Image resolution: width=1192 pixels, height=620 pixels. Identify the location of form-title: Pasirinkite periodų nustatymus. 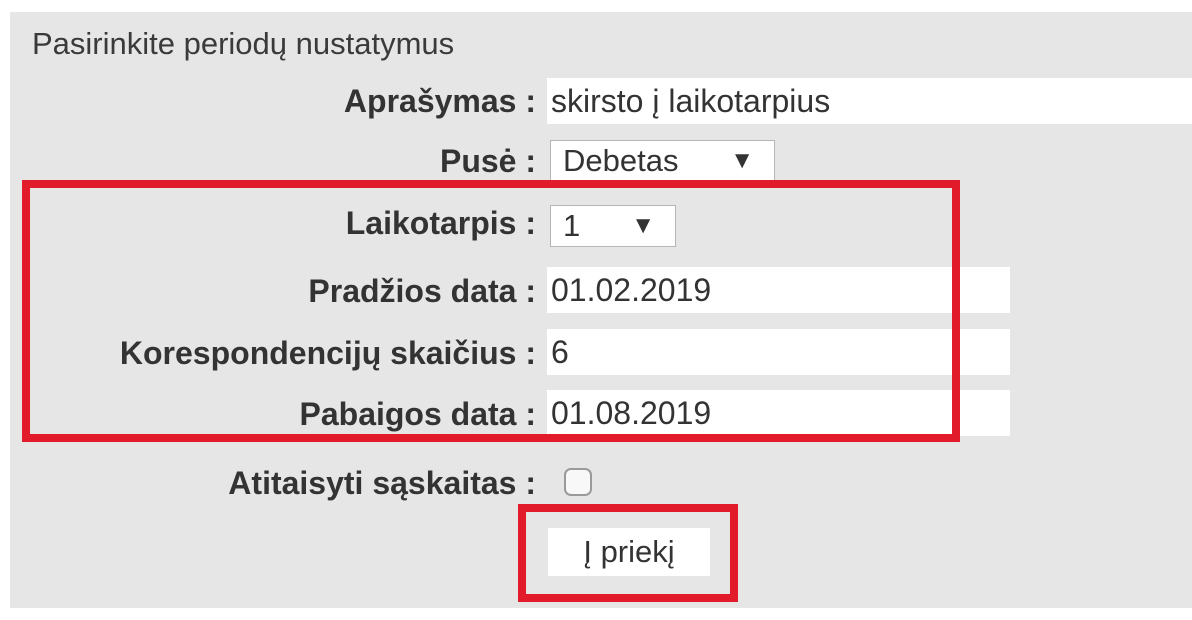
(243, 43).